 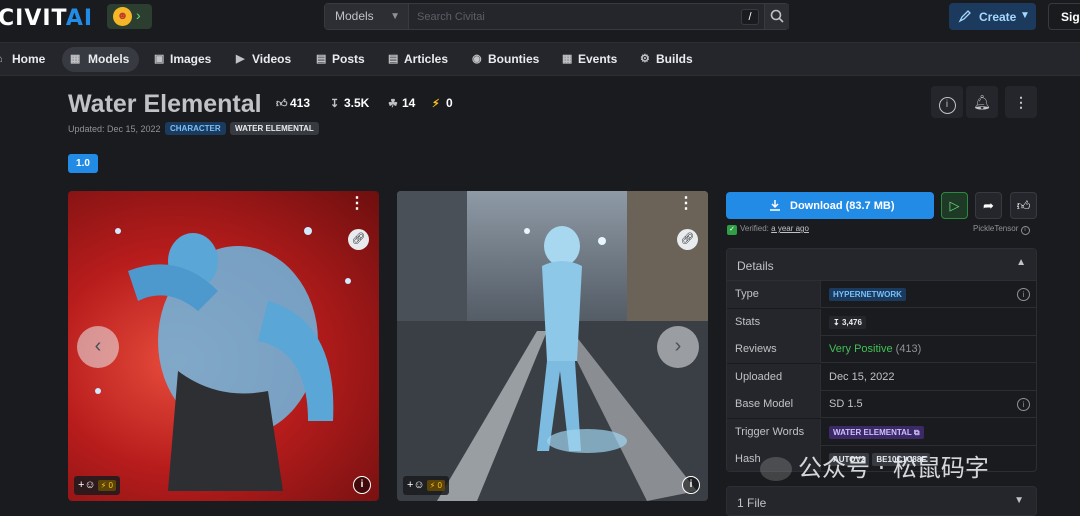 What do you see at coordinates (1023, 205) in the screenshot?
I see `like-button: 👍︎` at bounding box center [1023, 205].